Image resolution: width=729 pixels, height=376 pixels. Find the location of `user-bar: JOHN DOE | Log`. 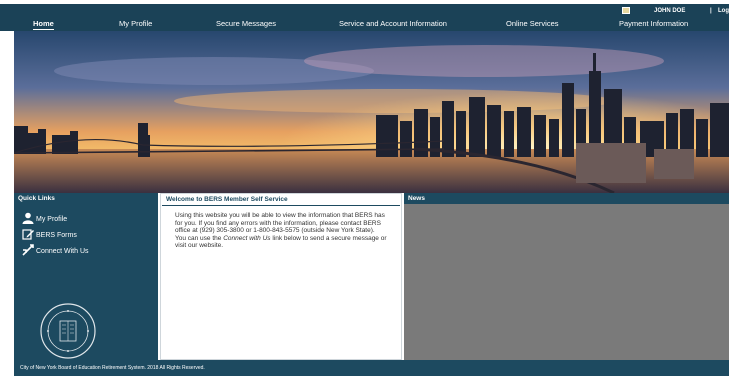

user-bar: JOHN DOE | Log is located at coordinates (675, 11).